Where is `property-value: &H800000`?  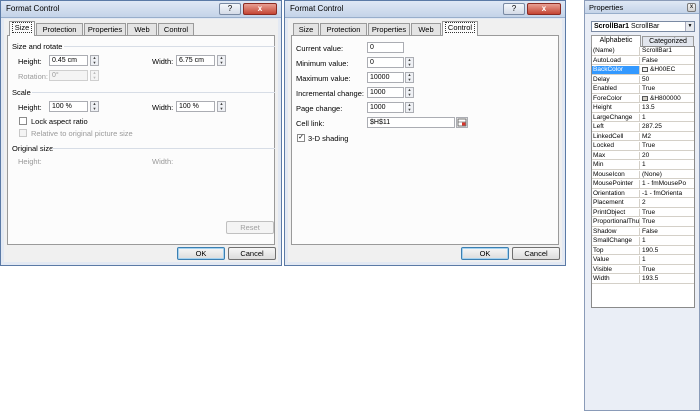
property-value: &H800000 is located at coordinates (668, 99).